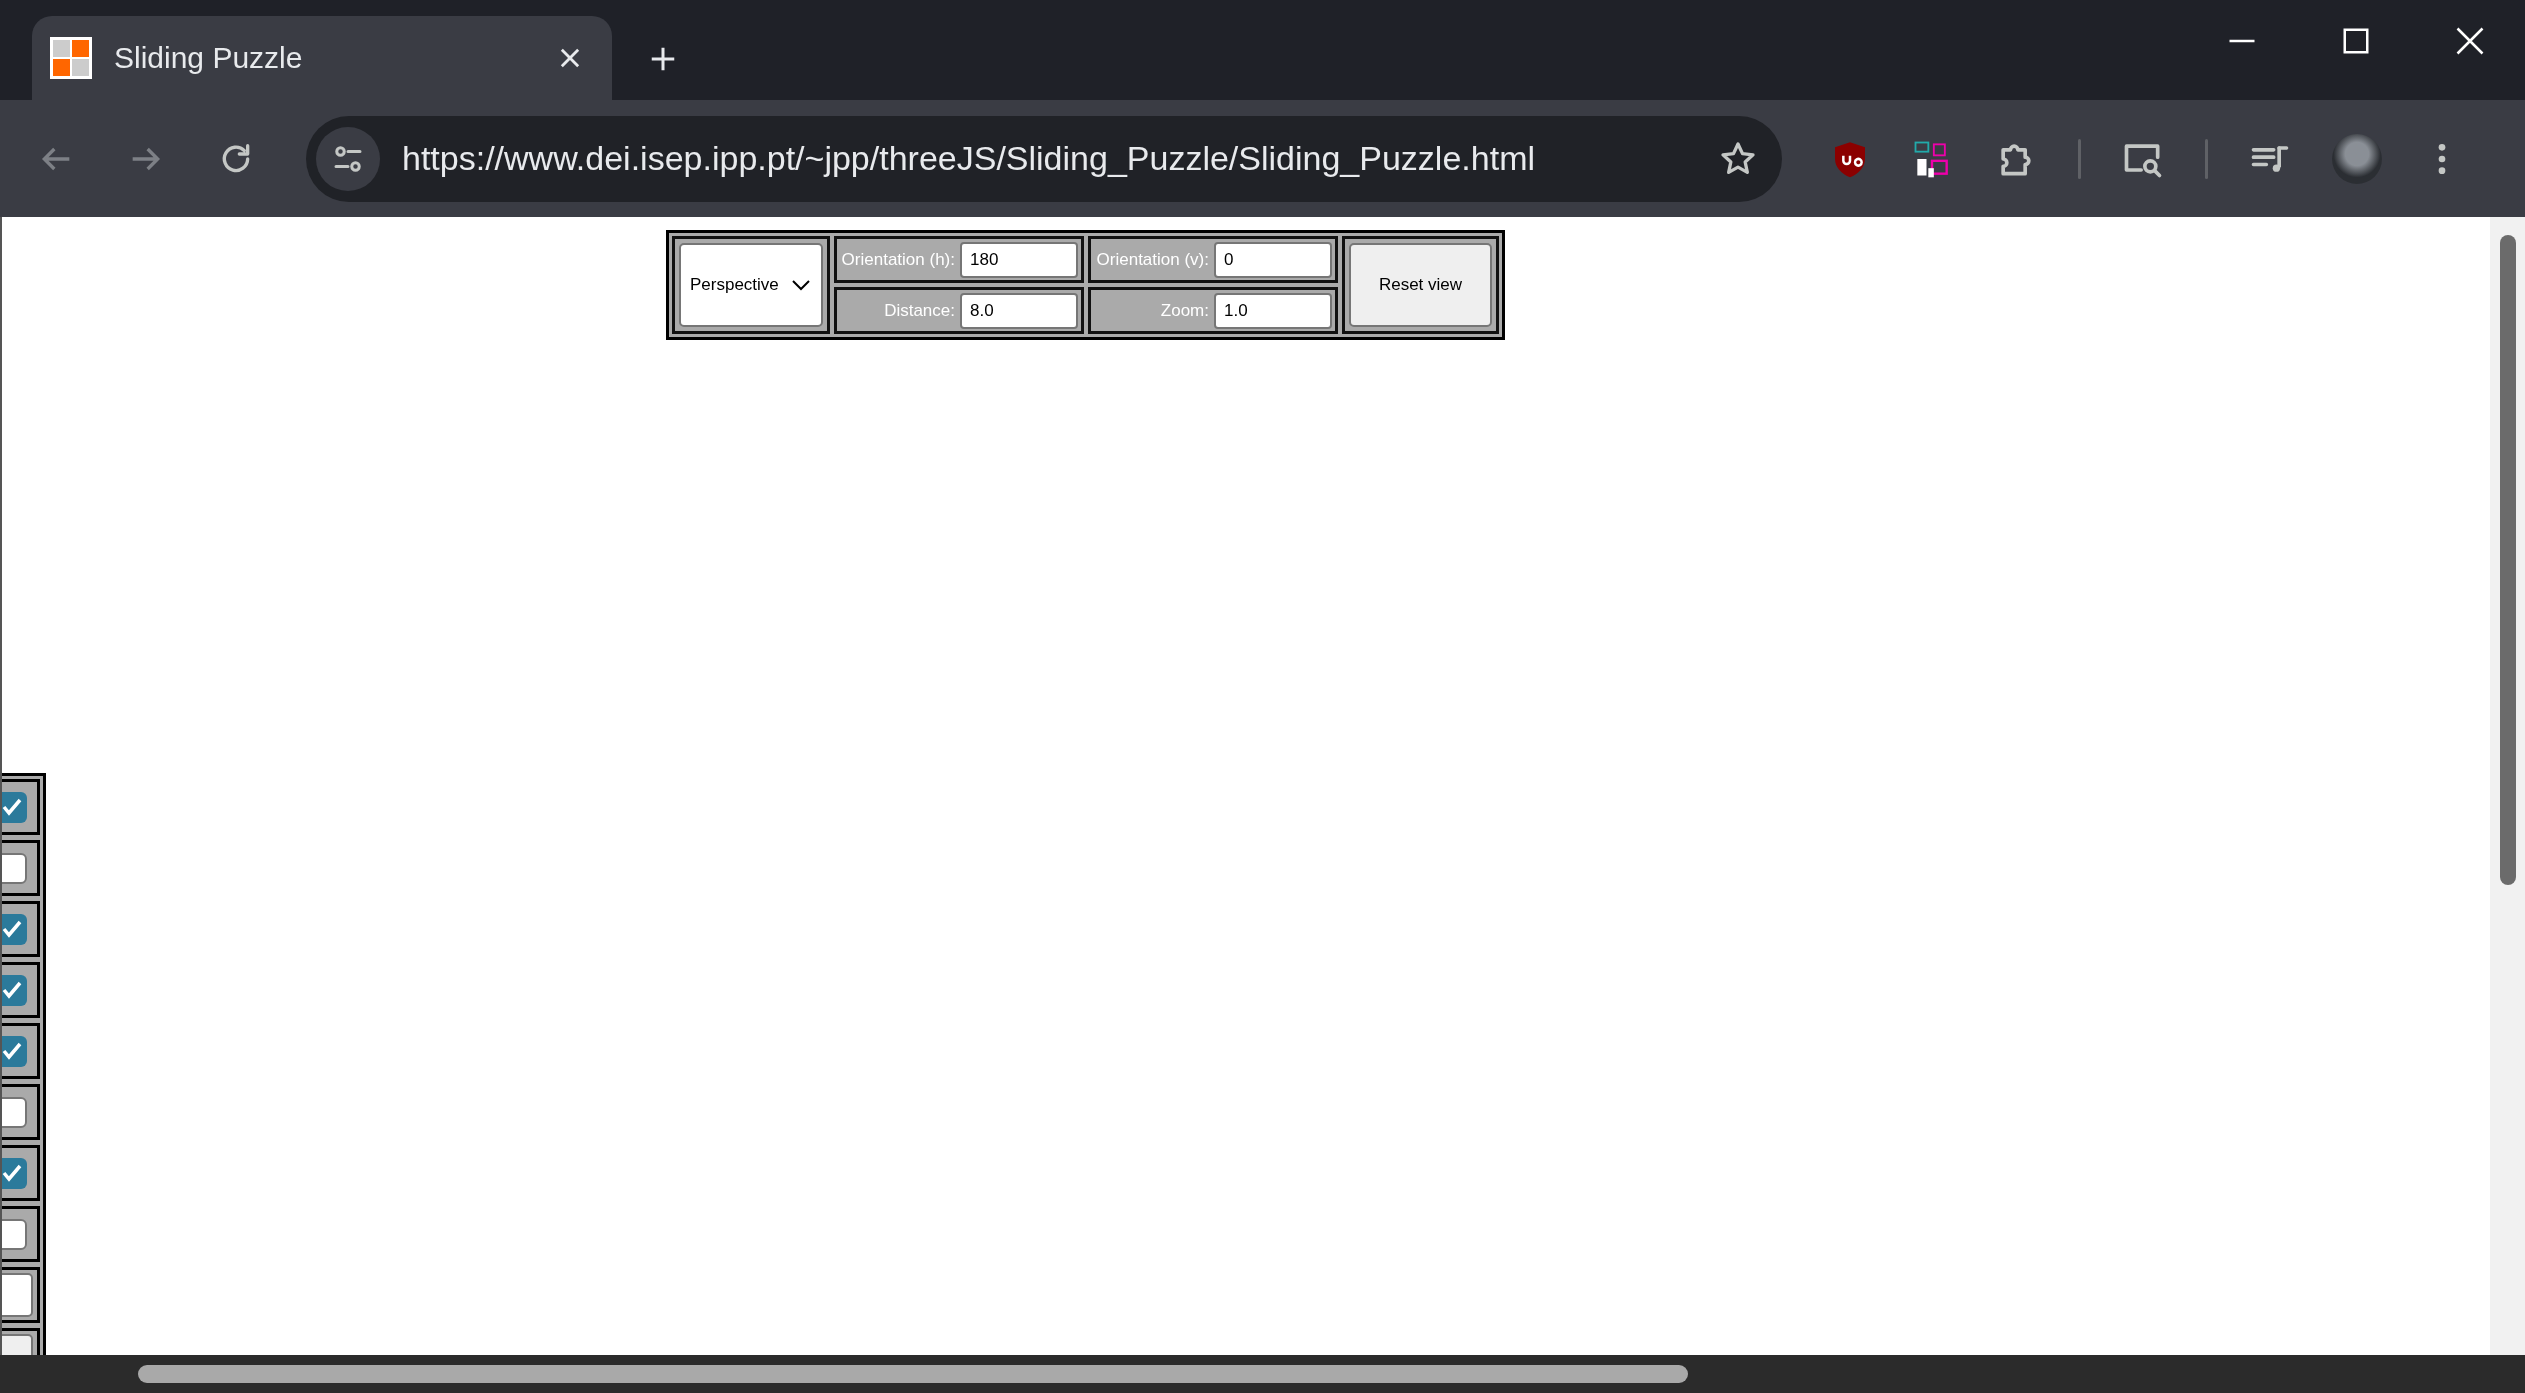 This screenshot has width=2525, height=1393. What do you see at coordinates (1019, 310) in the screenshot?
I see `input-field: 8.0` at bounding box center [1019, 310].